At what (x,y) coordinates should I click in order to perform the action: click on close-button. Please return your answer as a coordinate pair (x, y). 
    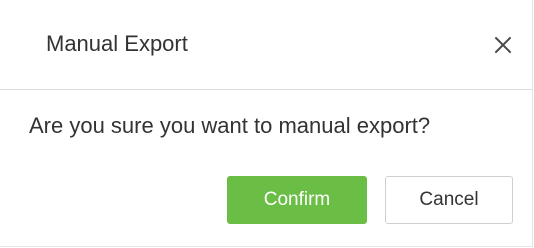
    Looking at the image, I should click on (503, 45).